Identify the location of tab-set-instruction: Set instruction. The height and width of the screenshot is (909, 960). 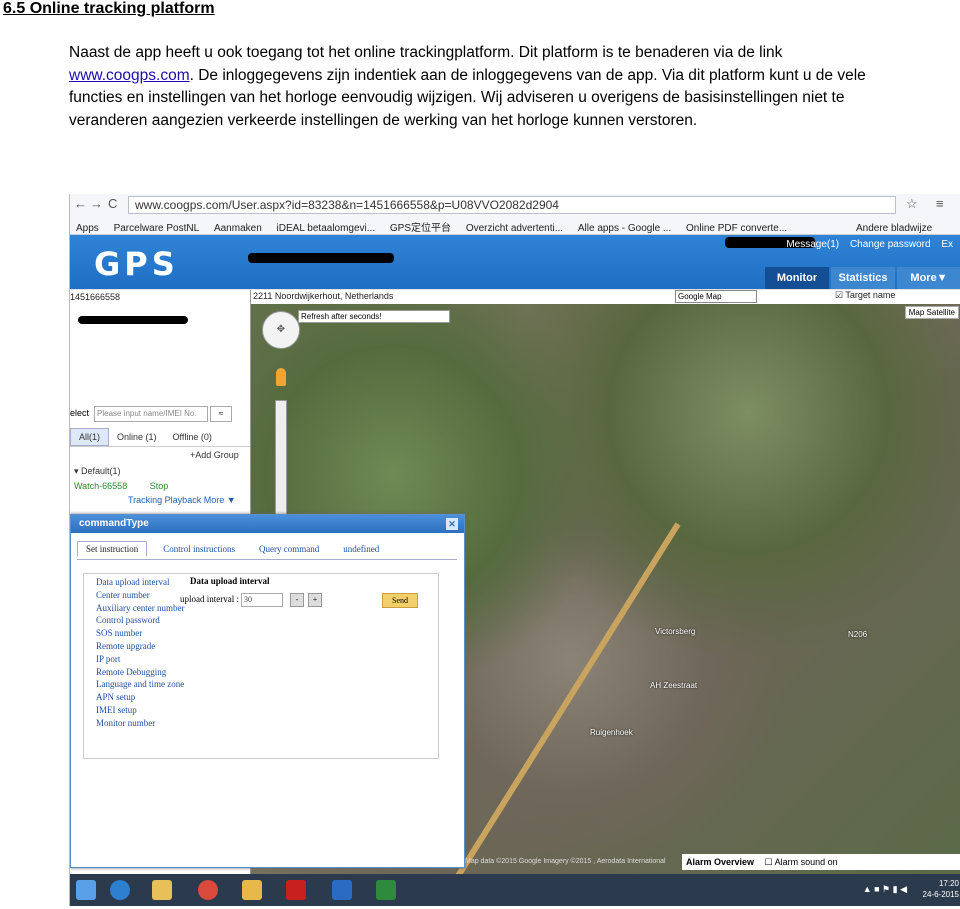
(112, 549).